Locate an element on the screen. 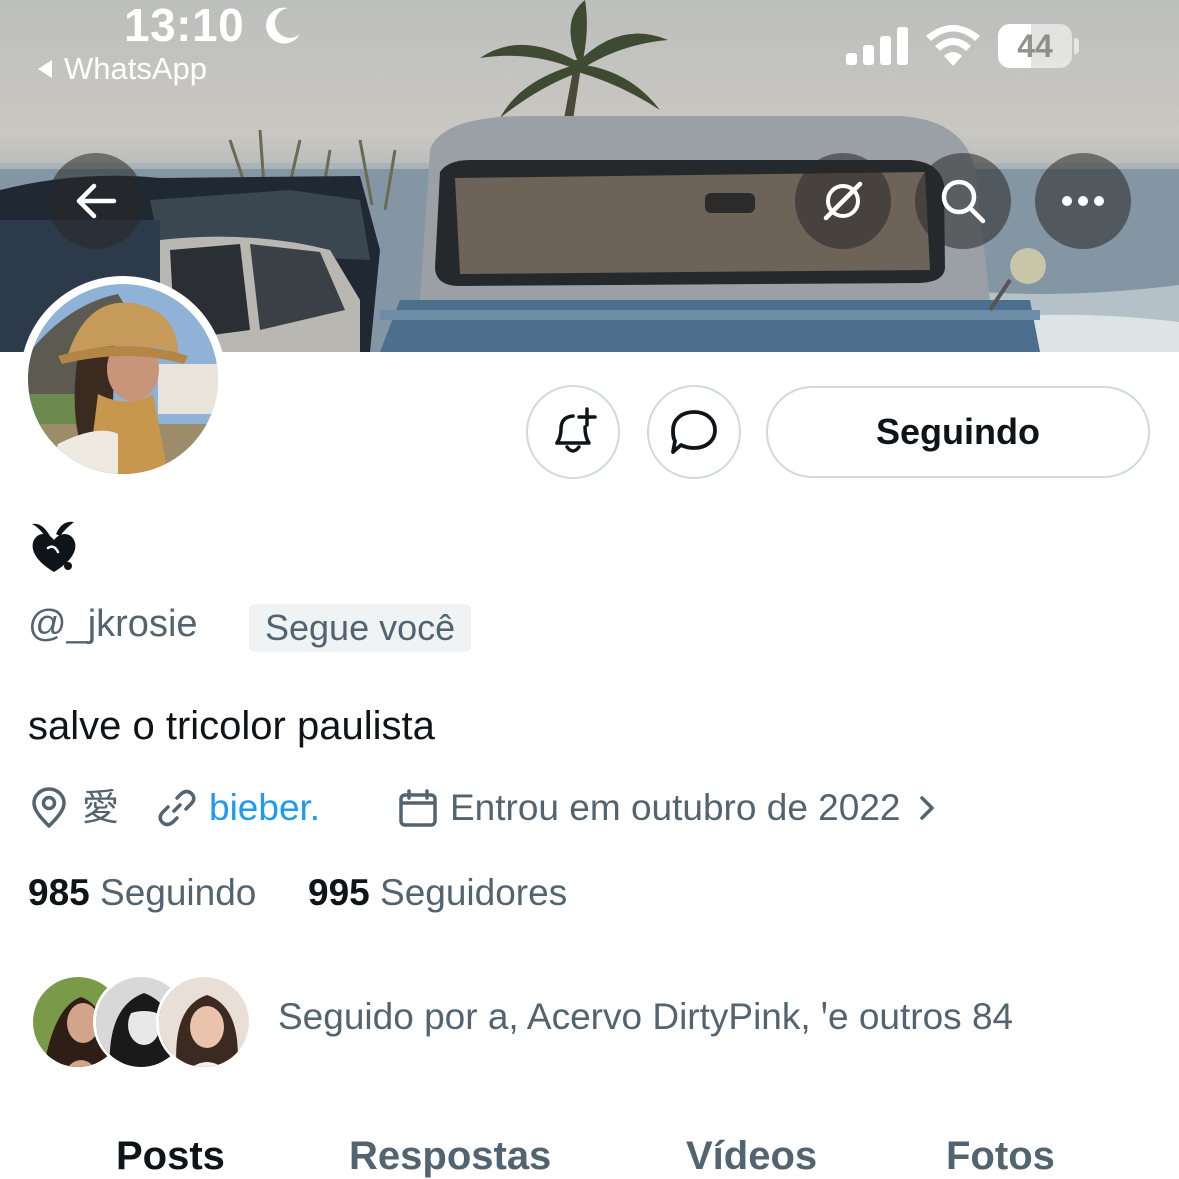 This screenshot has width=1179, height=1179. battery-percent: 44 is located at coordinates (1035, 46).